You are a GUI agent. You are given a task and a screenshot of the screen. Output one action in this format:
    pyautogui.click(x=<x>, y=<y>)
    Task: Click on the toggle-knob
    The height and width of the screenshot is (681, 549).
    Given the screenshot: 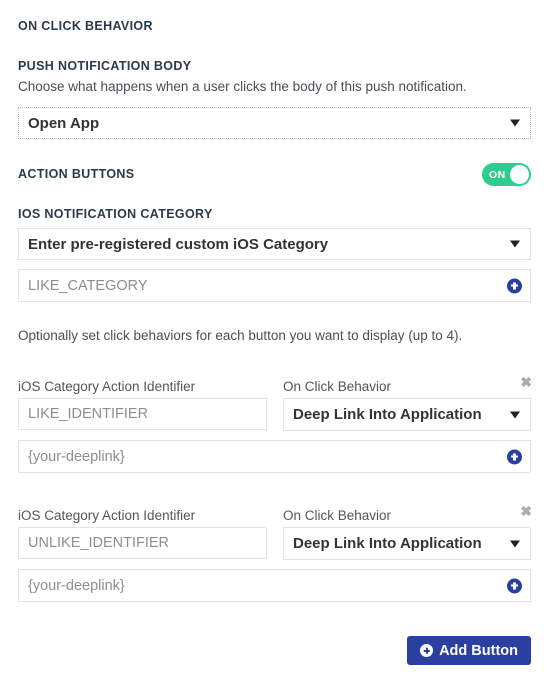 What is the action you would take?
    pyautogui.click(x=519, y=174)
    